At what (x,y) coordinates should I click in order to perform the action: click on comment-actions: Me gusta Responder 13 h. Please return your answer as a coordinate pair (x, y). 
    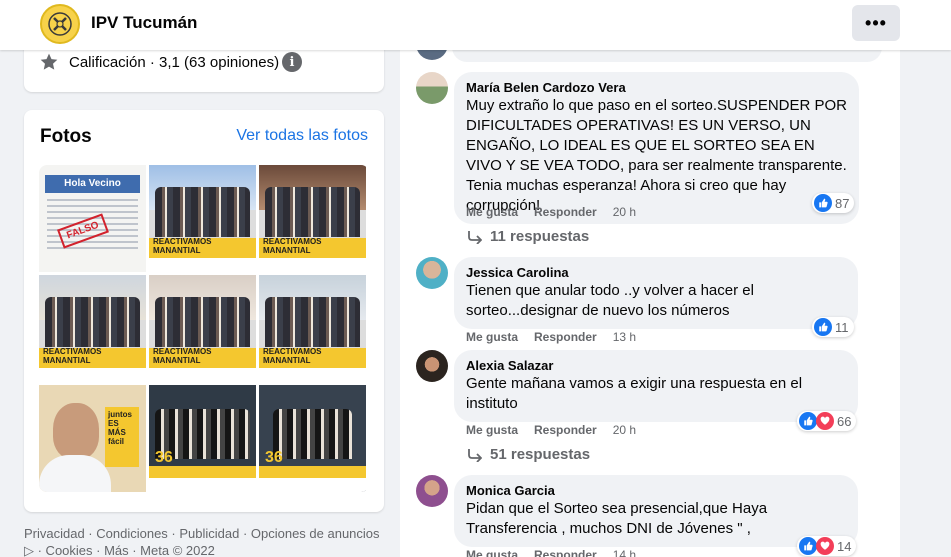
    Looking at the image, I should click on (559, 337).